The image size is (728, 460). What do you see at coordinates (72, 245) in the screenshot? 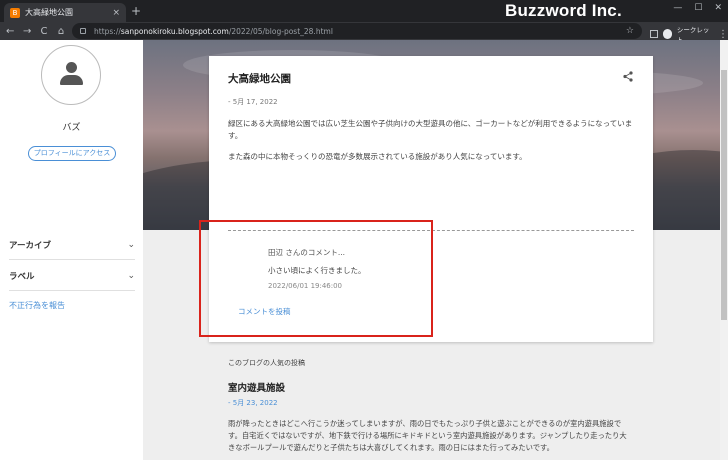
I see `archive-section: アーカイブ ⌄` at bounding box center [72, 245].